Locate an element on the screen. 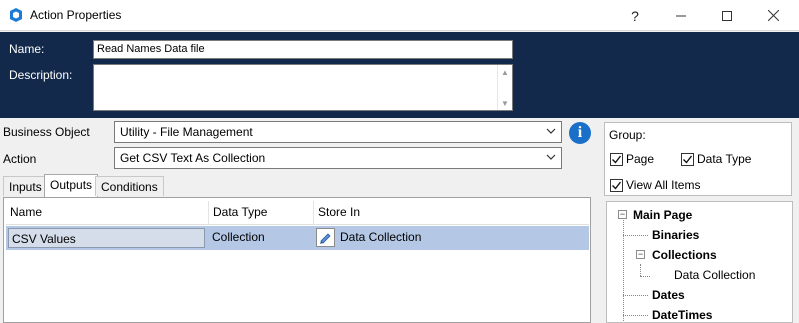 The height and width of the screenshot is (323, 799). output-data-type: Collection is located at coordinates (238, 237).